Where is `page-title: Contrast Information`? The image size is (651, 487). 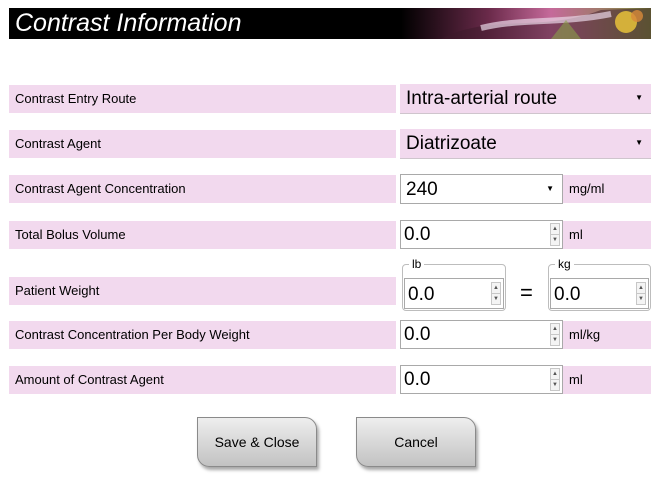
page-title: Contrast Information is located at coordinates (128, 23).